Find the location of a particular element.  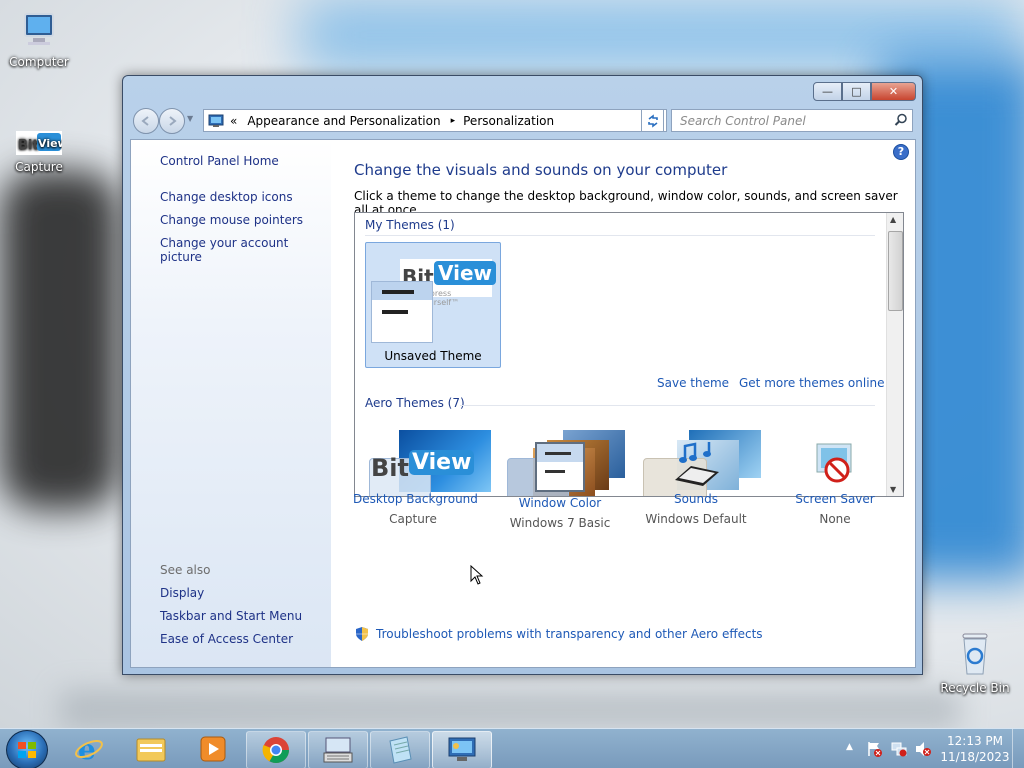

chrome-icon is located at coordinates (276, 750).